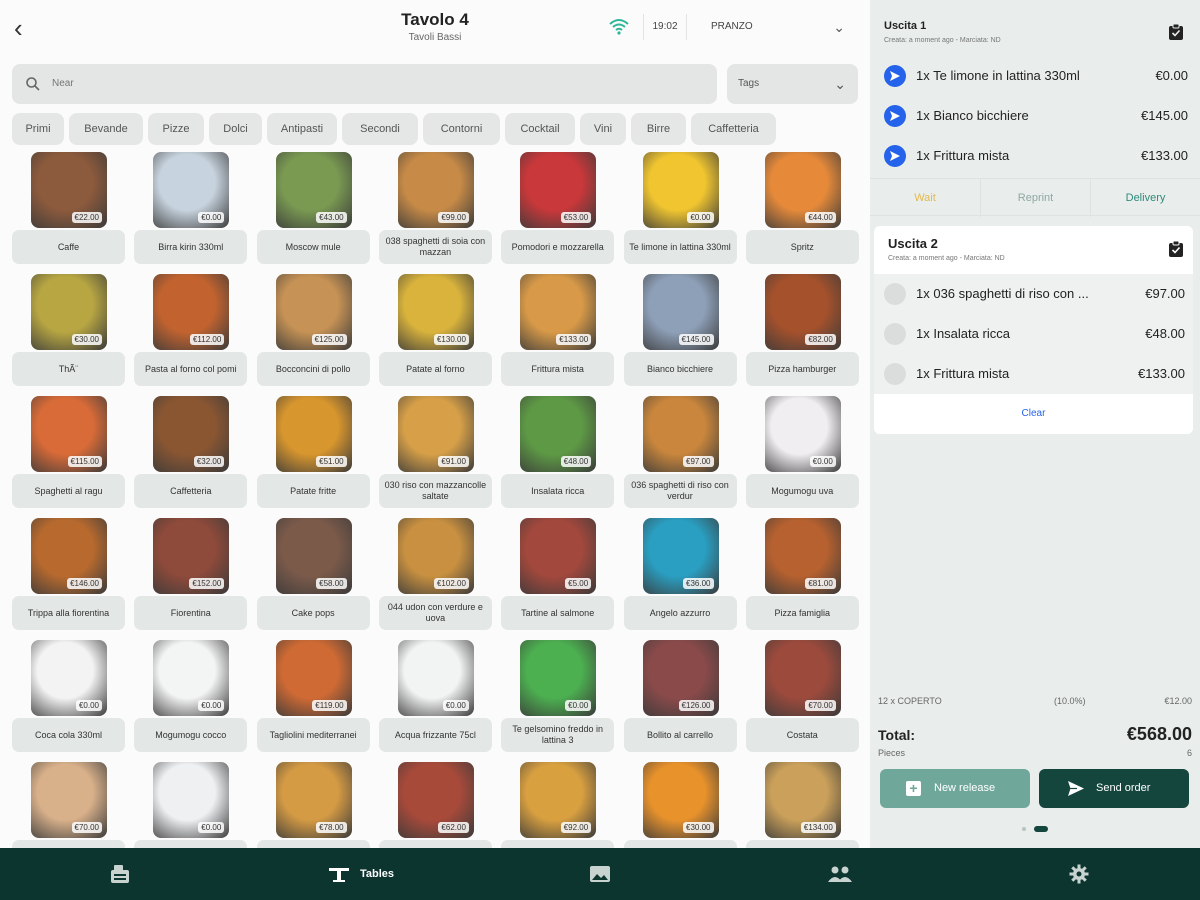  Describe the element at coordinates (68, 574) in the screenshot. I see `product-card: €146.00 Trippa alla fiorentina` at that location.